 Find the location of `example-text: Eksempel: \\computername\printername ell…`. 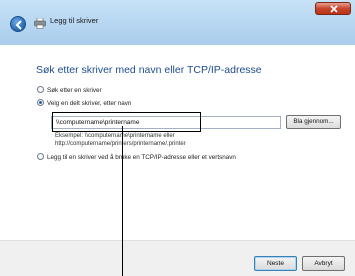

example-text: Eksempel: \\computername\printername ell… is located at coordinates (120, 140).